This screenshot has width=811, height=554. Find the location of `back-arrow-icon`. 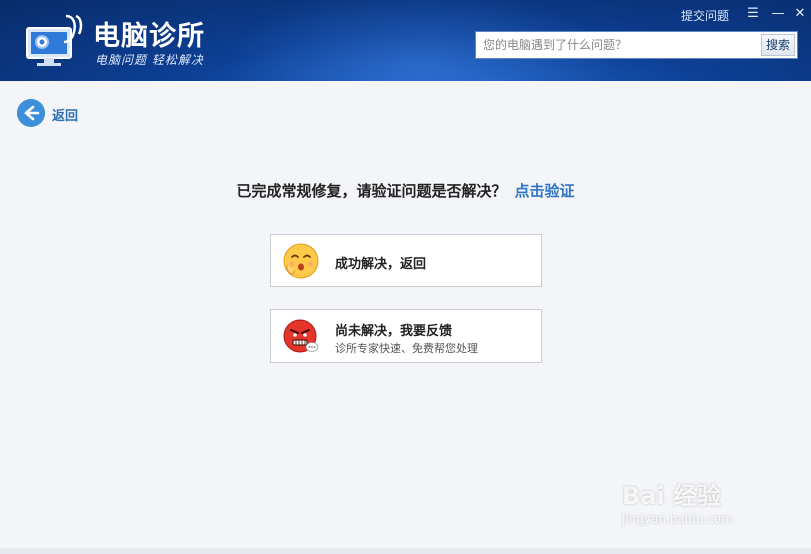

back-arrow-icon is located at coordinates (31, 113).